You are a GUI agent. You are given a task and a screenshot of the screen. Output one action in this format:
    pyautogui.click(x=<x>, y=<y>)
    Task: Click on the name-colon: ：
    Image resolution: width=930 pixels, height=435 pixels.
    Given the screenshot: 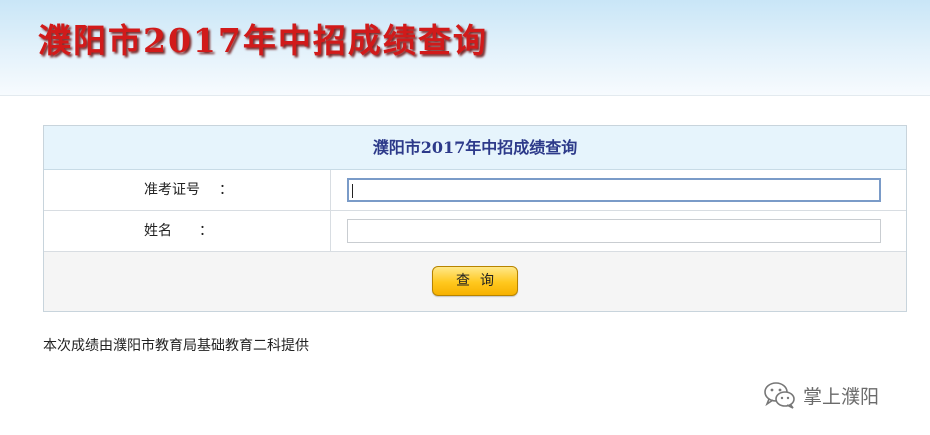 What is the action you would take?
    pyautogui.click(x=206, y=231)
    